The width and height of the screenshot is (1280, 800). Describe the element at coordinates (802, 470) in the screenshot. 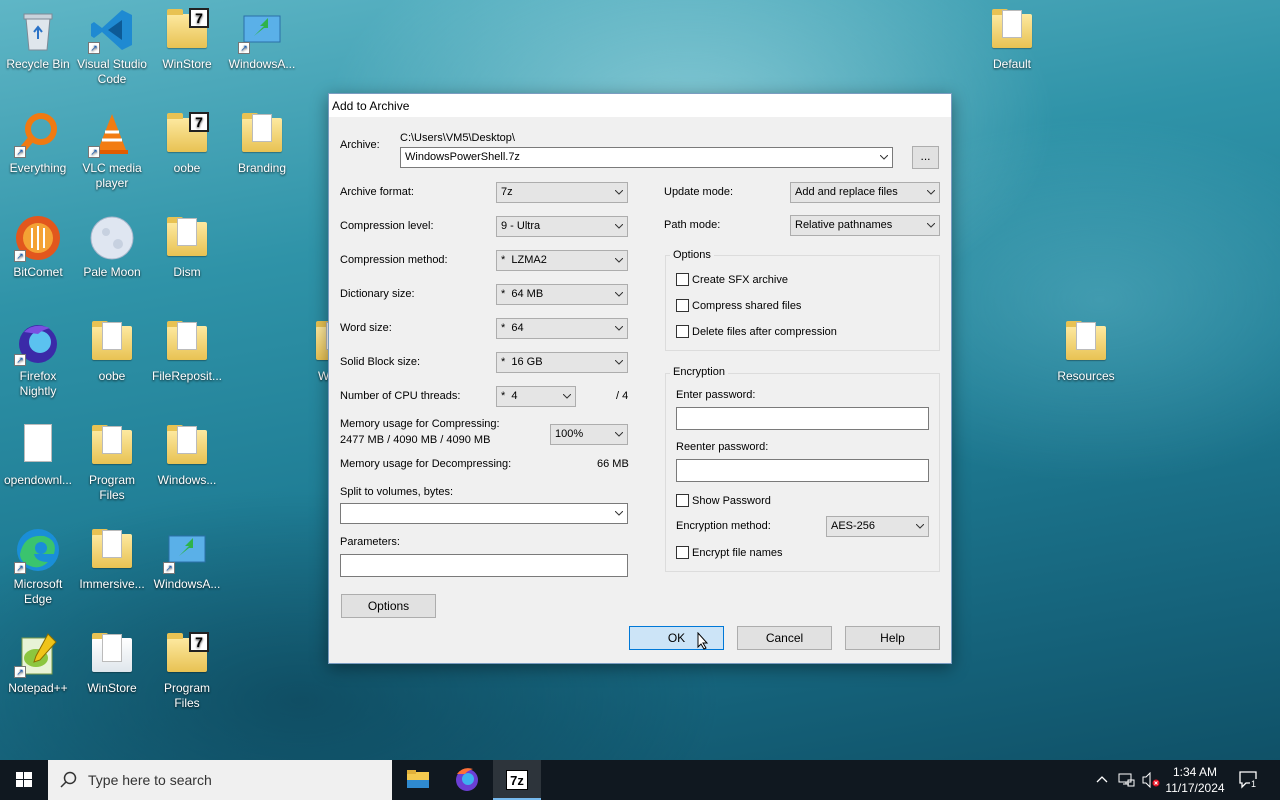

I see `reenter-password-input` at that location.